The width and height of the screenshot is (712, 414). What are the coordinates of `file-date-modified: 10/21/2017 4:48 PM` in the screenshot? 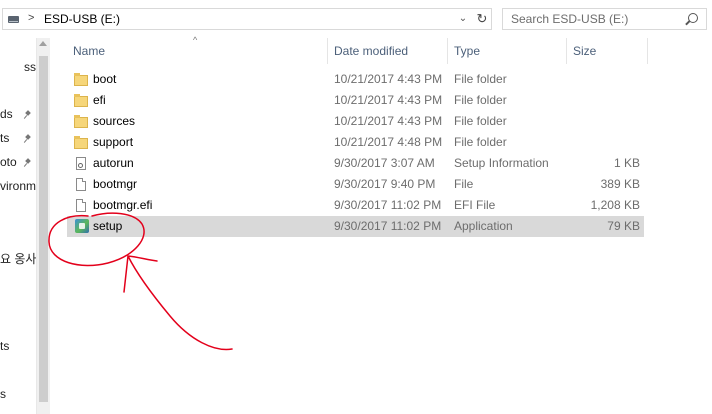 It's located at (388, 142).